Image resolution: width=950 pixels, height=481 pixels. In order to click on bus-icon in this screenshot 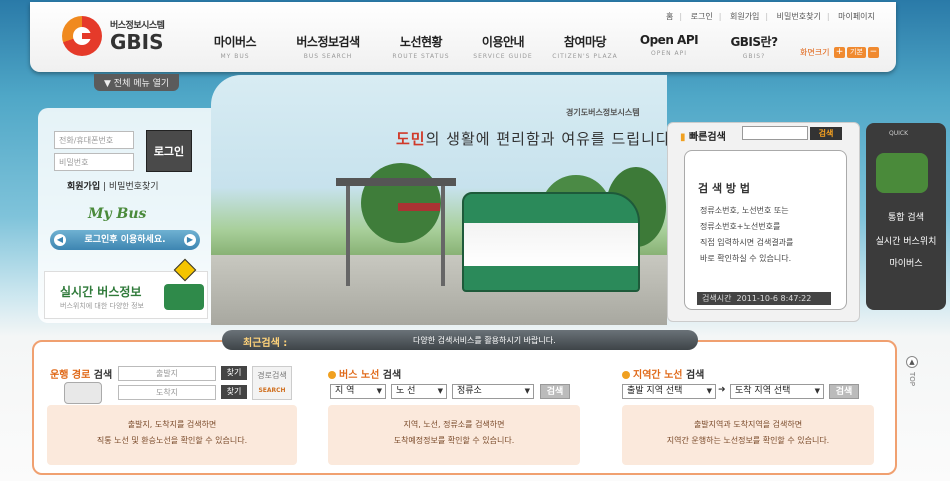, I will do `click(184, 297)`.